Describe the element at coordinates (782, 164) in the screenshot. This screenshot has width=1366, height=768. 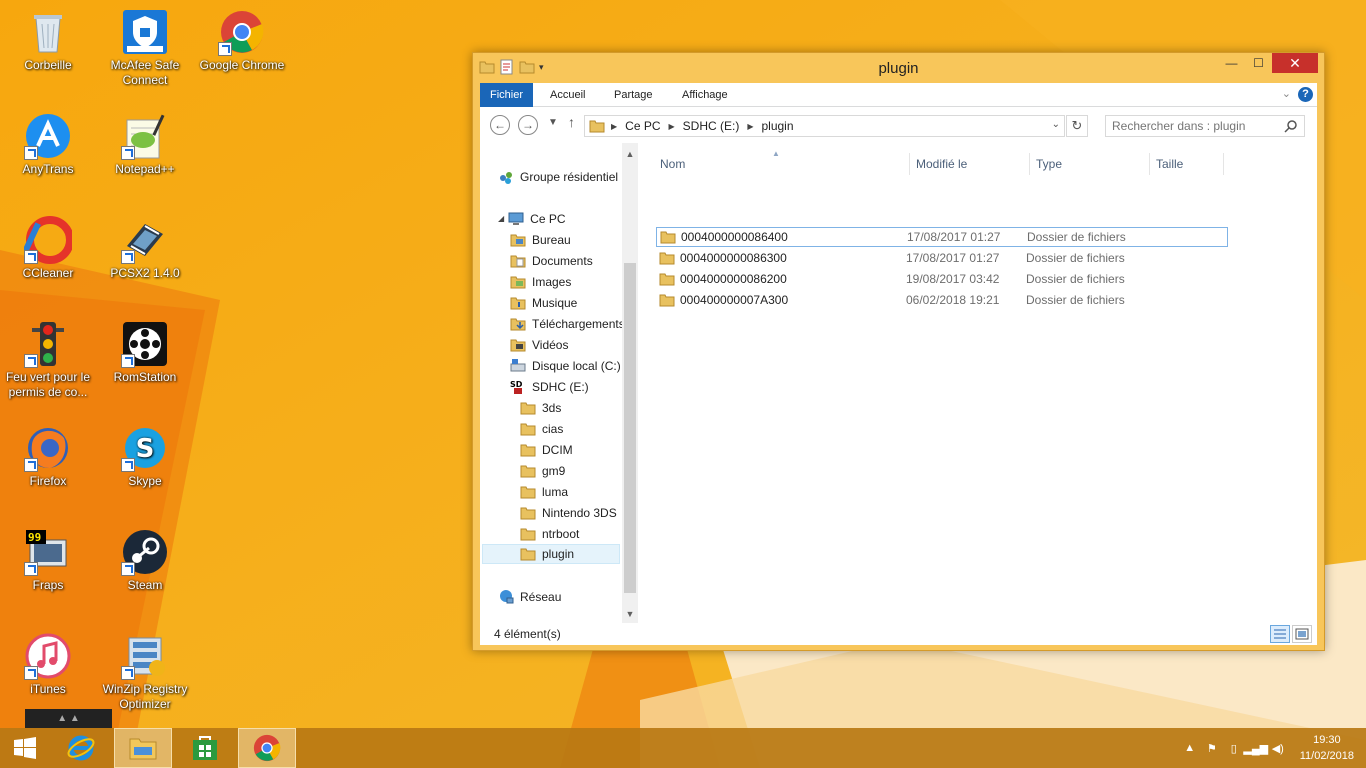
I see `column-header-name: Nom` at that location.